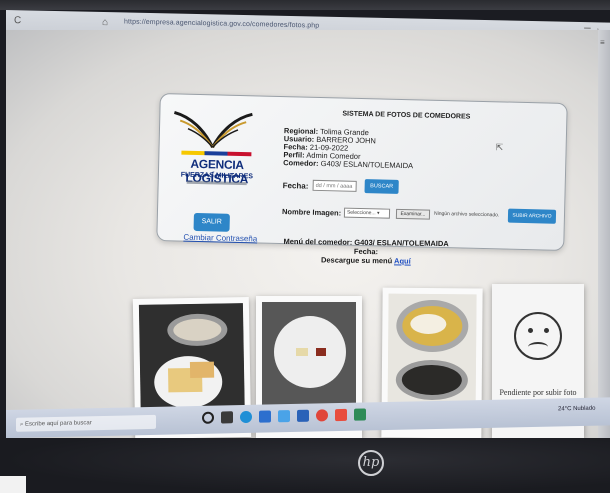 The width and height of the screenshot is (610, 493). What do you see at coordinates (305, 465) in the screenshot?
I see `monitor-bezel-bottom: hp` at bounding box center [305, 465].